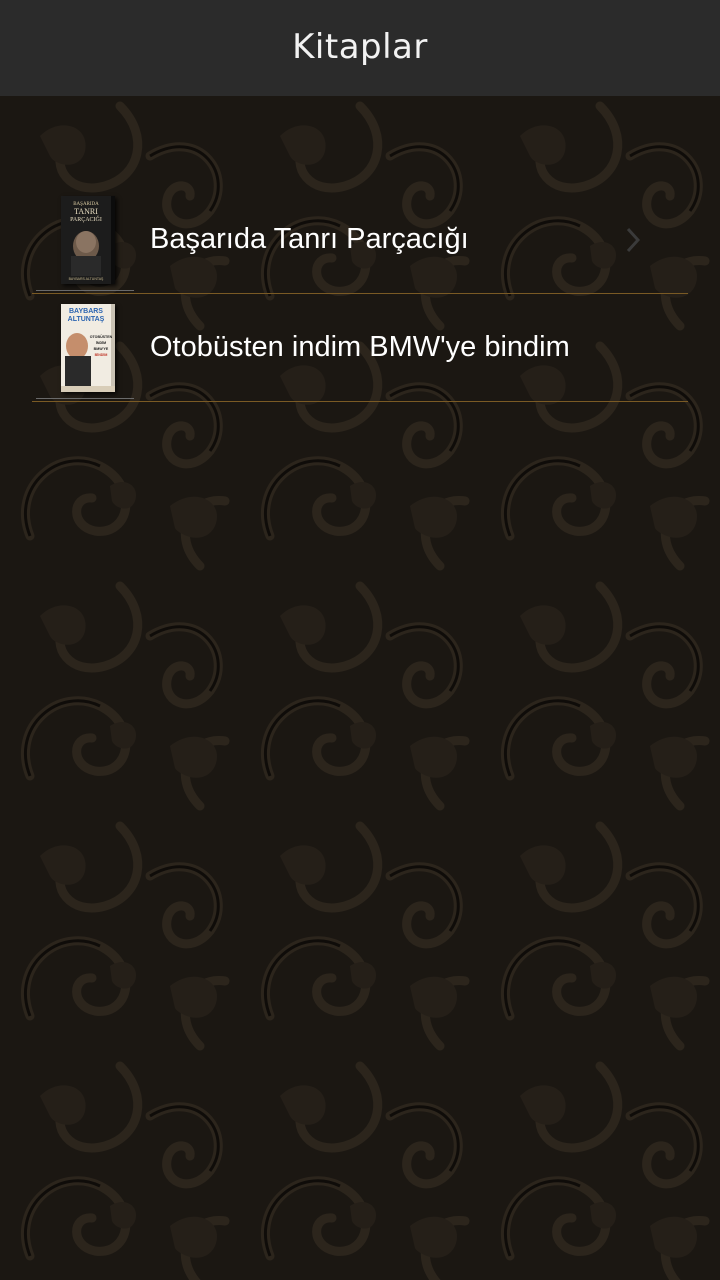  Describe the element at coordinates (309, 239) in the screenshot. I see `book-title: Başarıda Tanrı Parçacığı` at that location.